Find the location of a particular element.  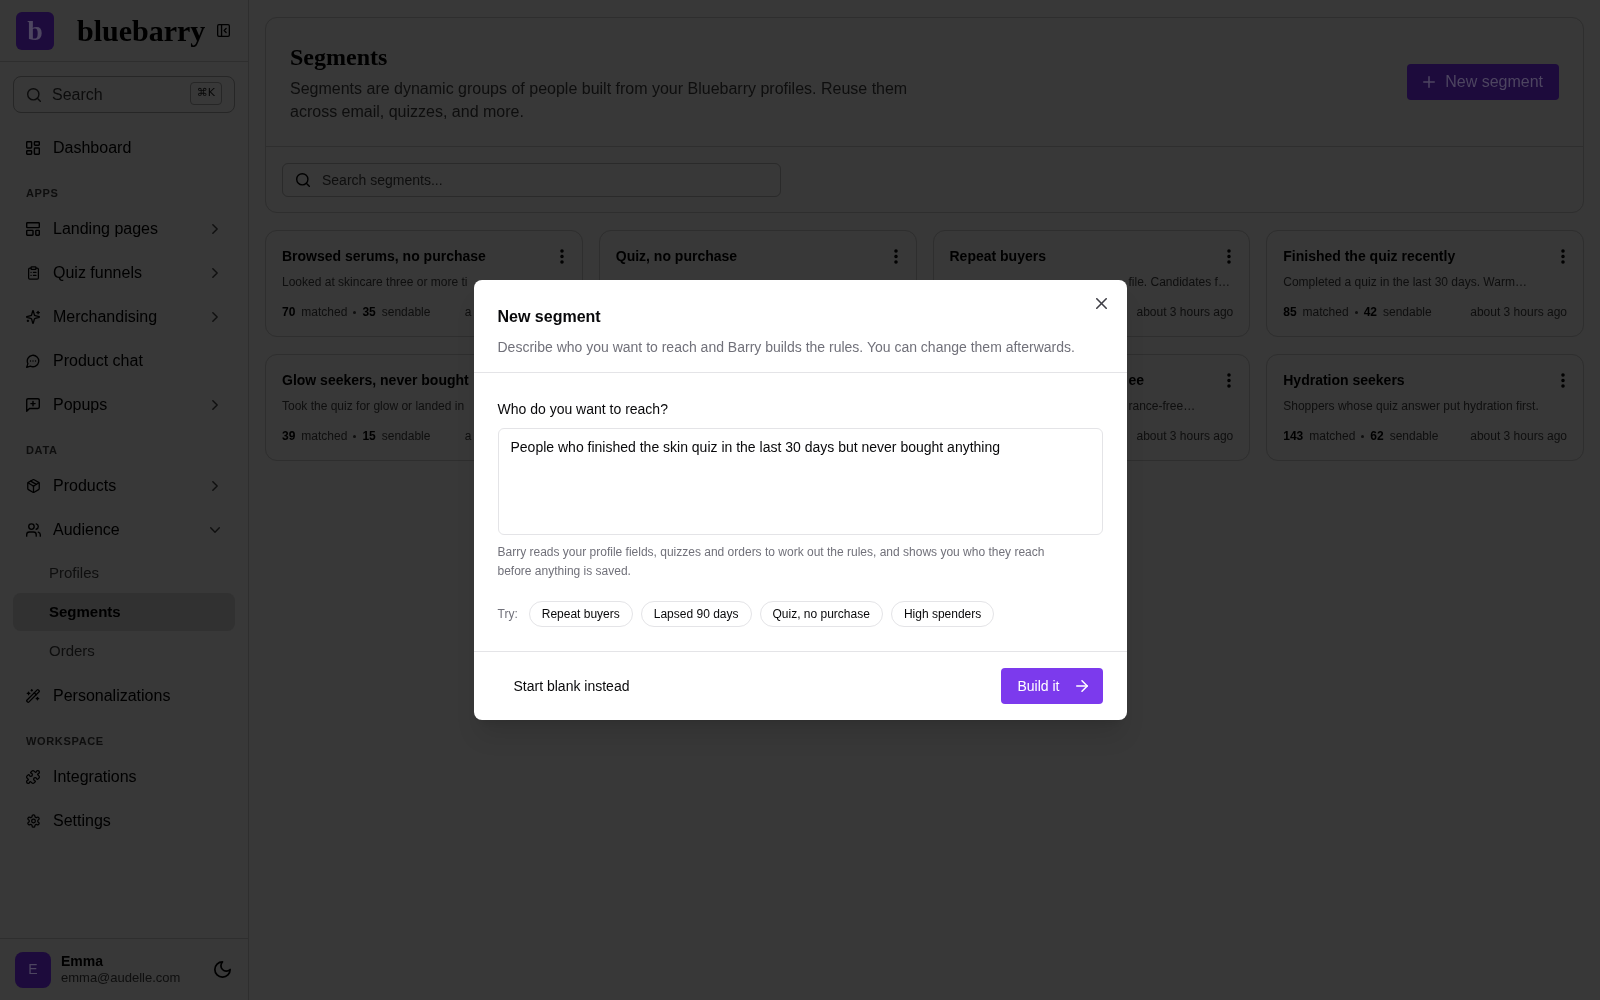

sidebar-toggle-icon is located at coordinates (223, 30).